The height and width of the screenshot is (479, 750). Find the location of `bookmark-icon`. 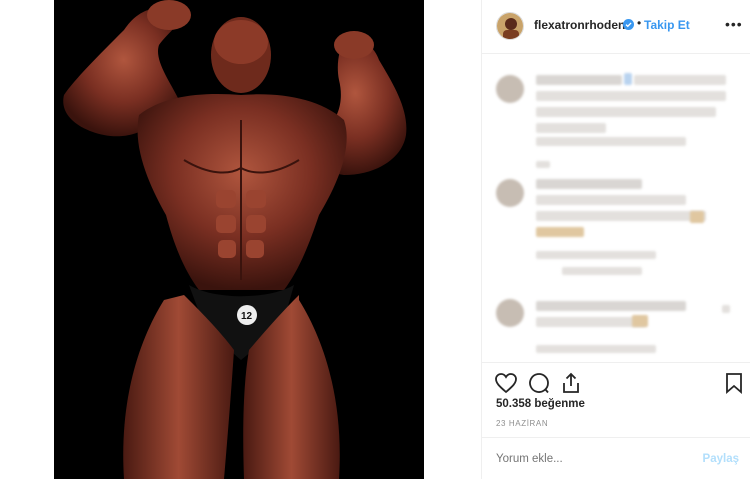

bookmark-icon is located at coordinates (734, 383).